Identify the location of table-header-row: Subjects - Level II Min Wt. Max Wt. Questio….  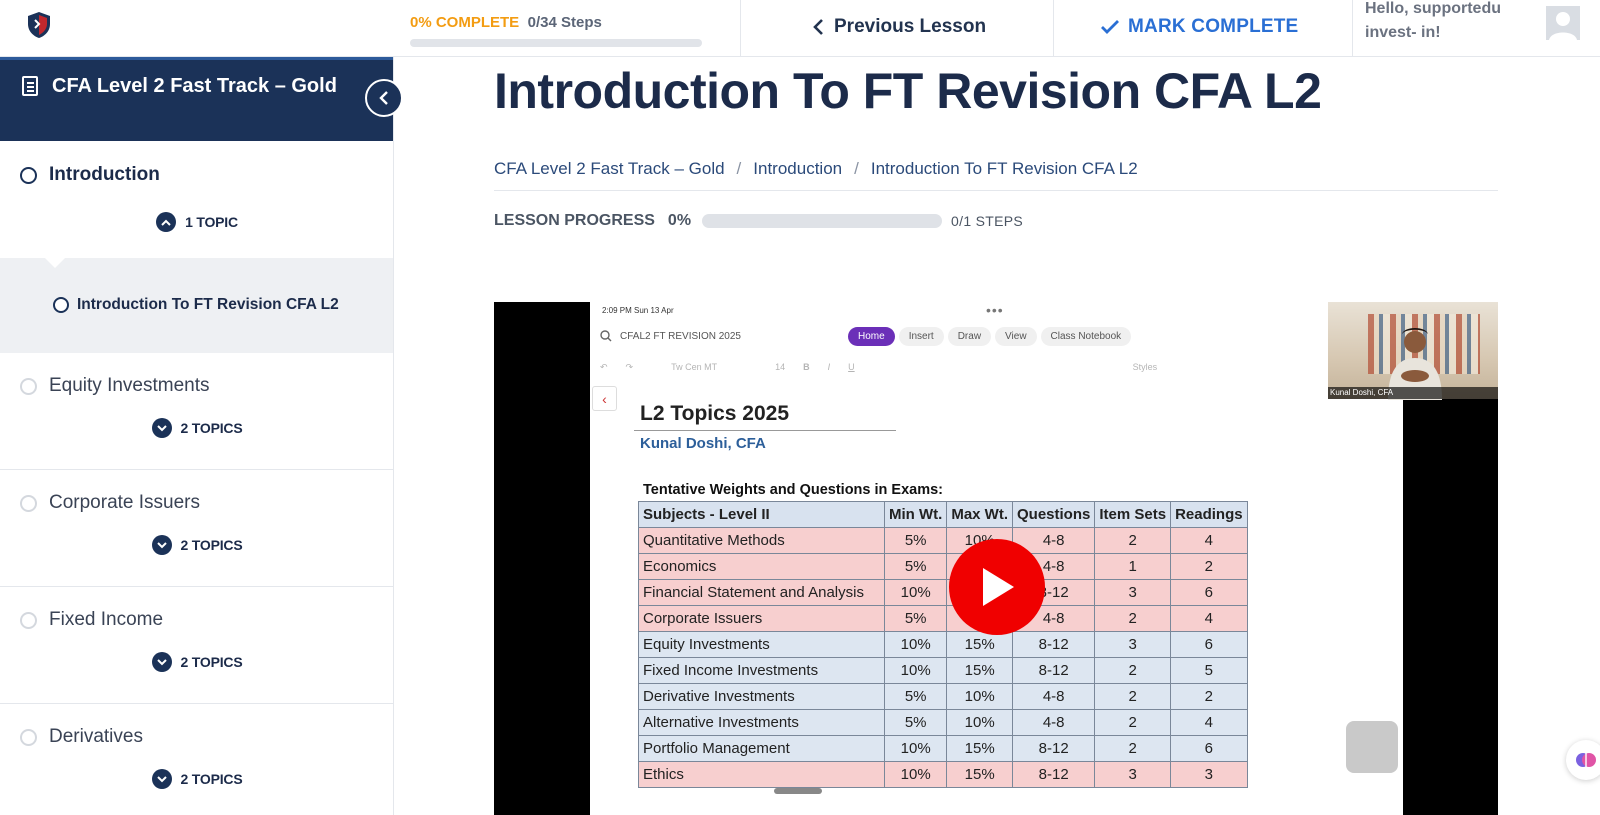
(943, 514).